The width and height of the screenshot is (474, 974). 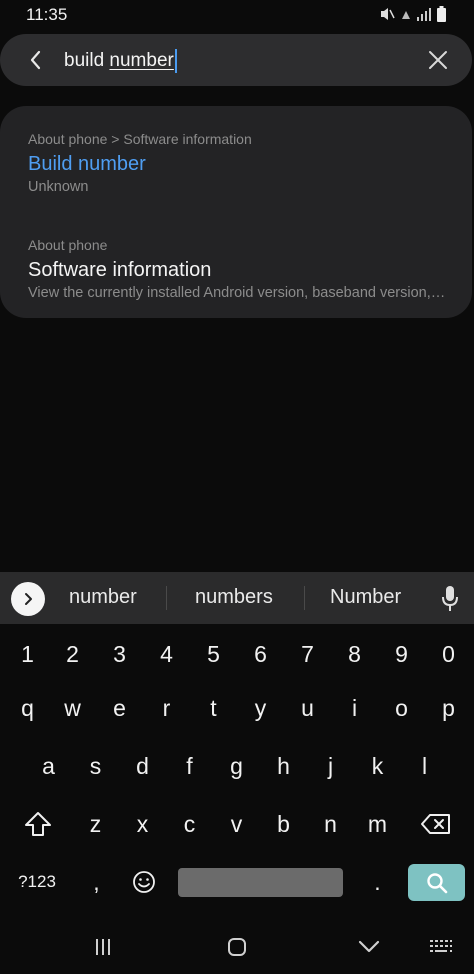 I want to click on key-h: h, so click(x=283, y=766).